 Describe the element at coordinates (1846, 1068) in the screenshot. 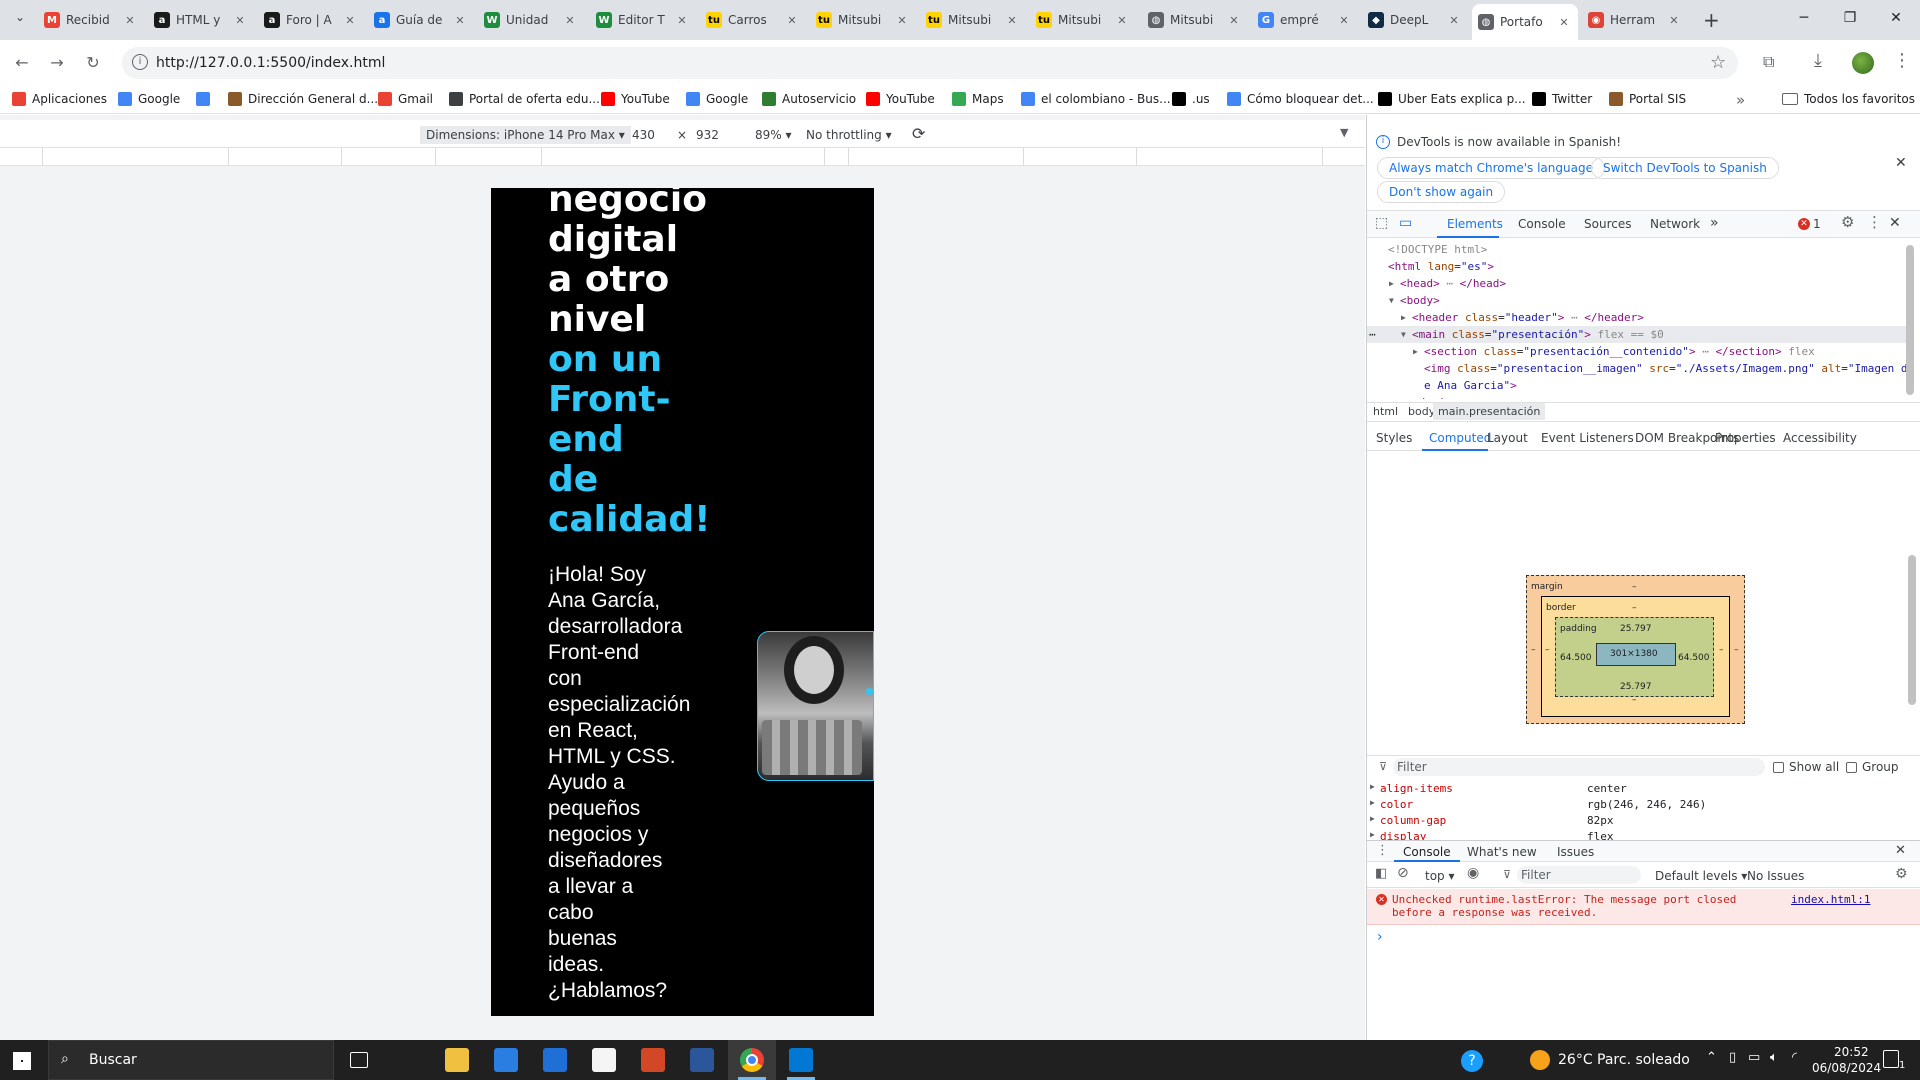

I see `clock-date: 06/08/2024` at that location.